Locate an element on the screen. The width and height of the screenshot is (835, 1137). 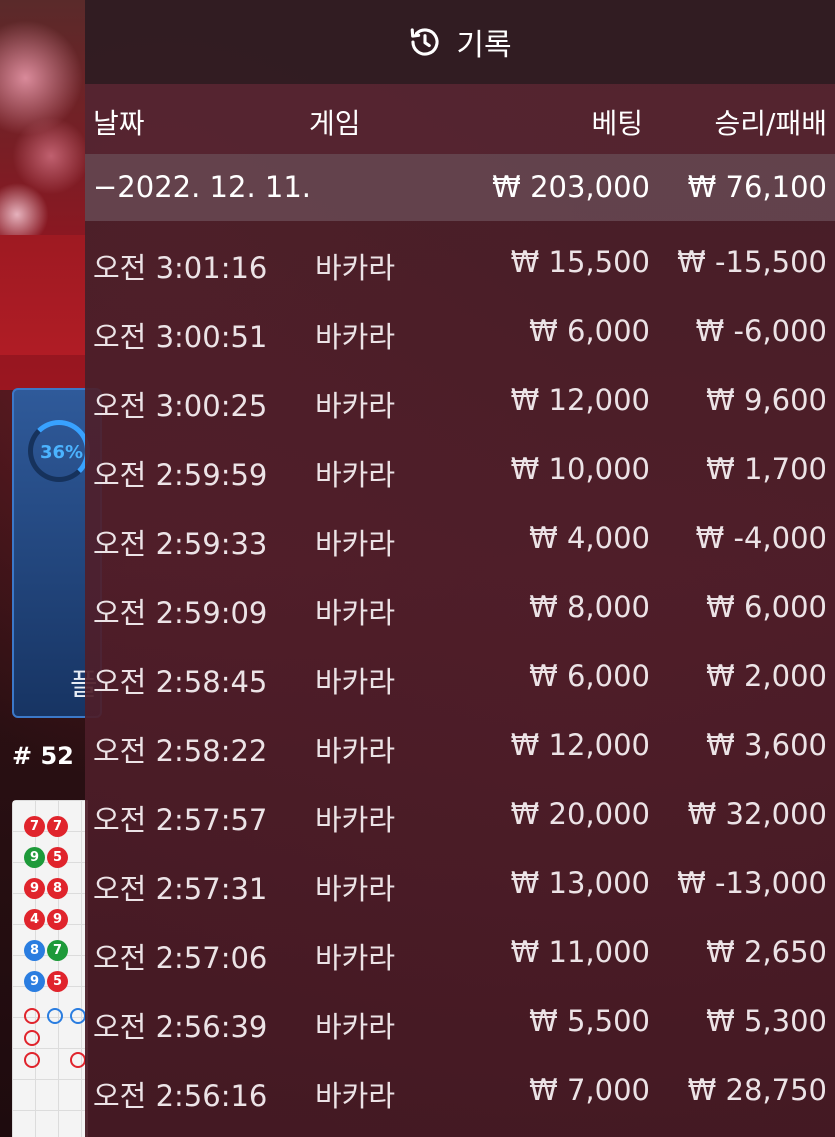
row-time: 오전 2:56:16 is located at coordinates (180, 1096).